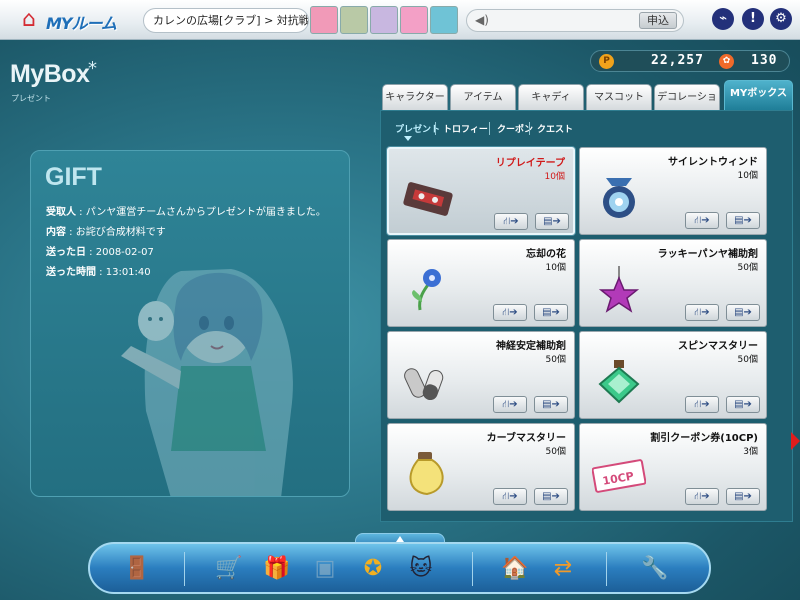  Describe the element at coordinates (50, 74) in the screenshot. I see `page-title: MyBox` at that location.